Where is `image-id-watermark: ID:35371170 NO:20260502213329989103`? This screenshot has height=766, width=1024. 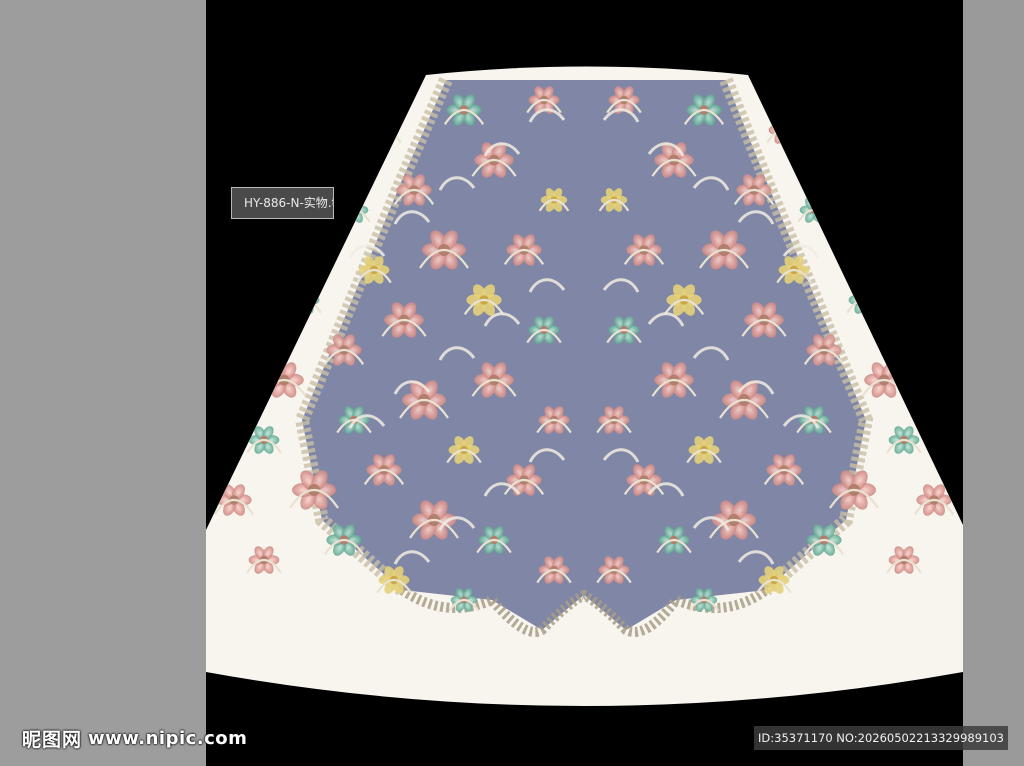
image-id-watermark: ID:35371170 NO:20260502213329989103 is located at coordinates (881, 738).